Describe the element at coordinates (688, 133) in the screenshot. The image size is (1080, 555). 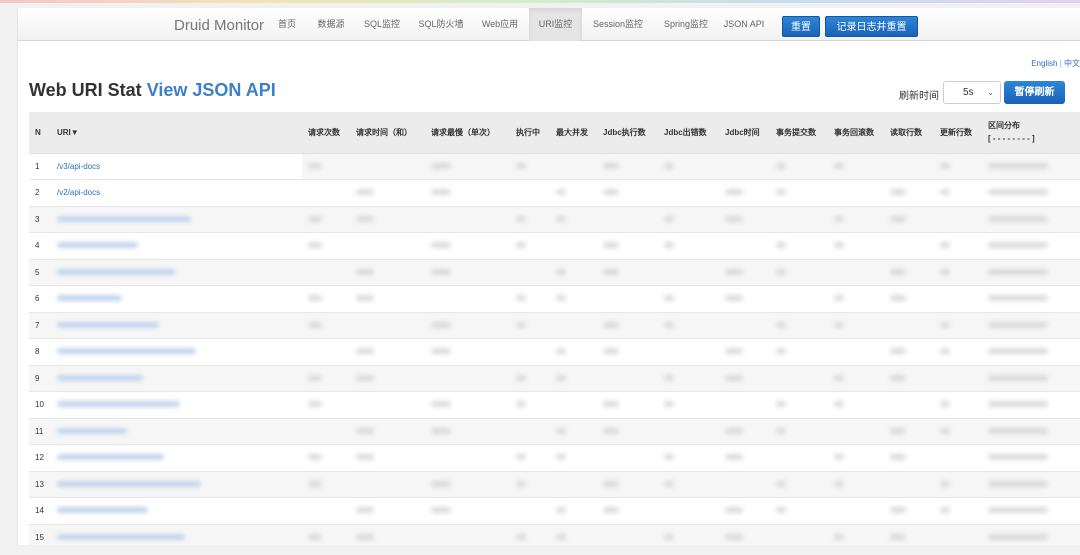
I see `column-header: Jdbc出错数` at that location.